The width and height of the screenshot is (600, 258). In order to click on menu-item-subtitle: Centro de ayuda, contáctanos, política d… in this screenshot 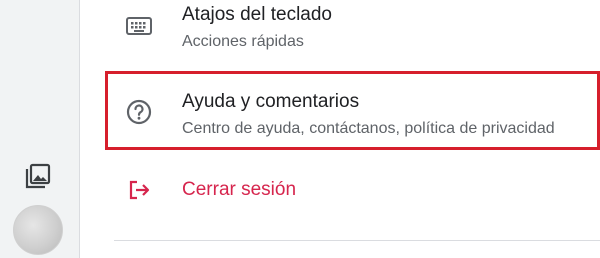, I will do `click(368, 128)`.